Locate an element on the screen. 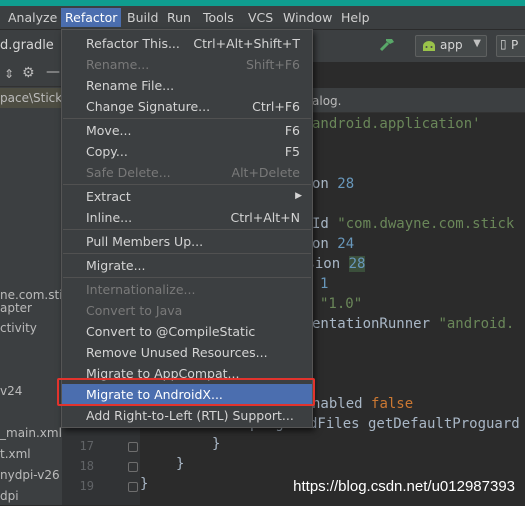 This screenshot has height=506, width=525. tree-row: v24 is located at coordinates (31, 391).